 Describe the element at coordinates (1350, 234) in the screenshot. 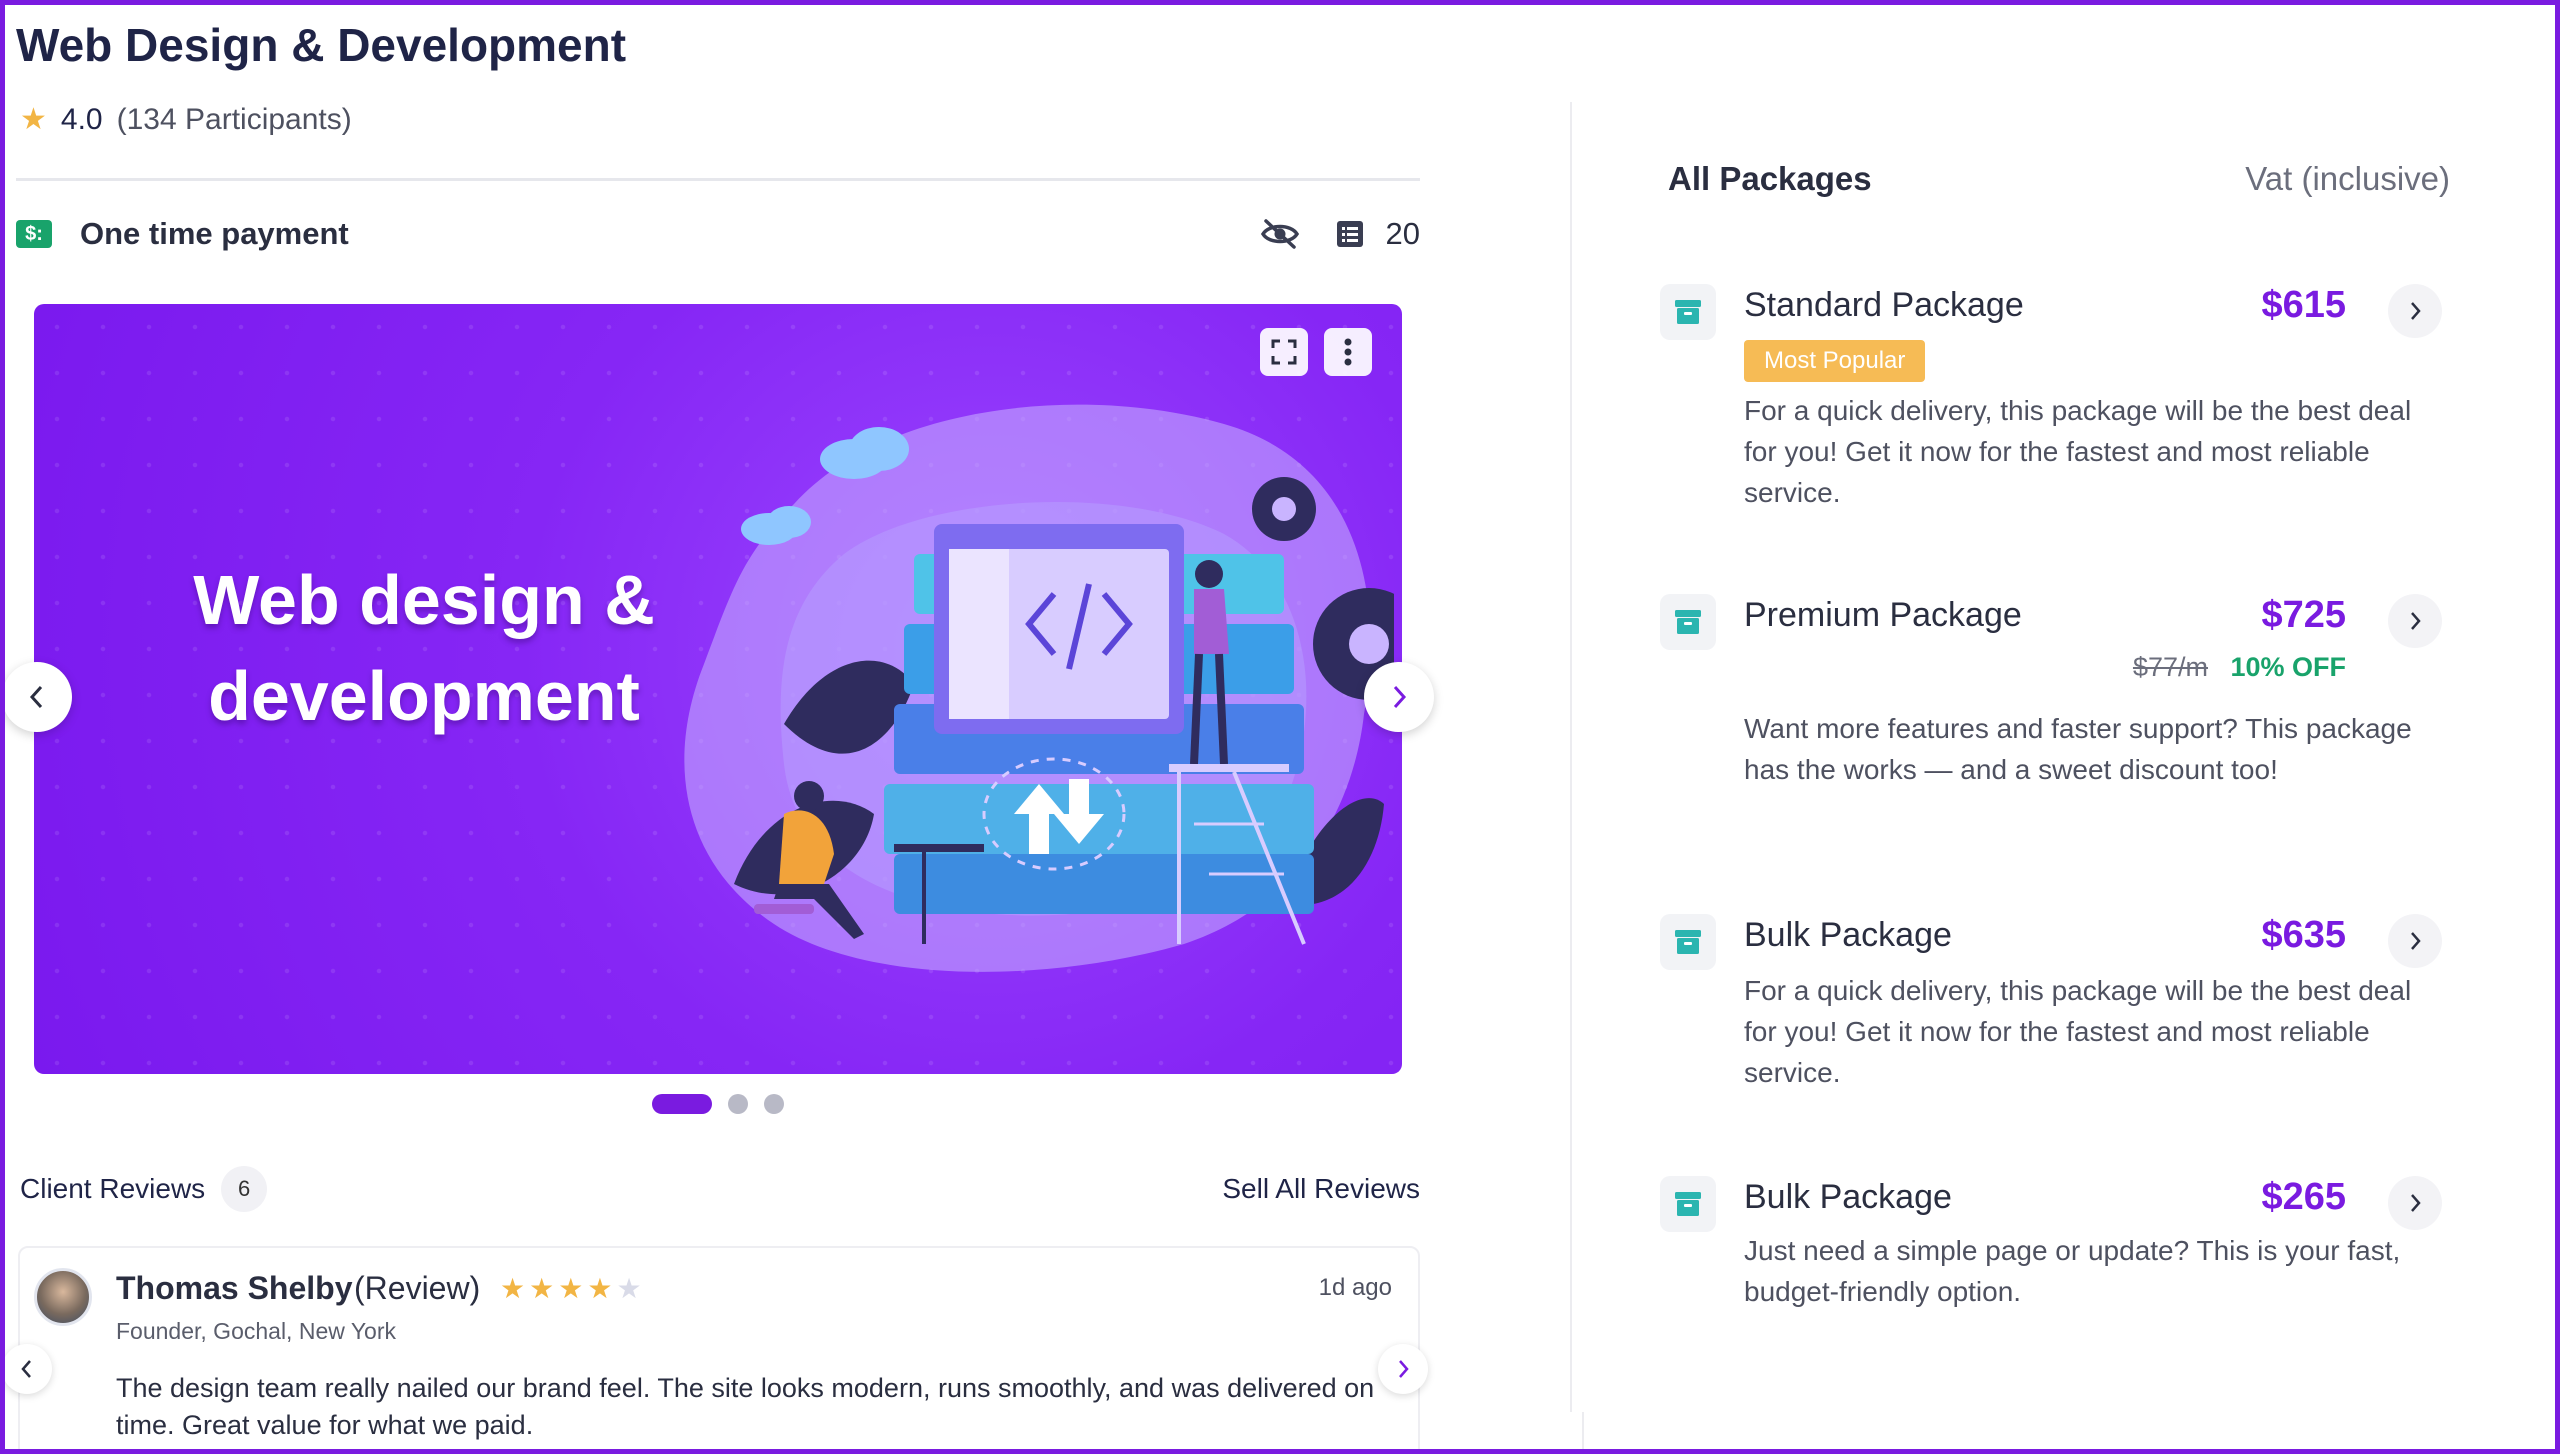

I see `list-icon` at that location.